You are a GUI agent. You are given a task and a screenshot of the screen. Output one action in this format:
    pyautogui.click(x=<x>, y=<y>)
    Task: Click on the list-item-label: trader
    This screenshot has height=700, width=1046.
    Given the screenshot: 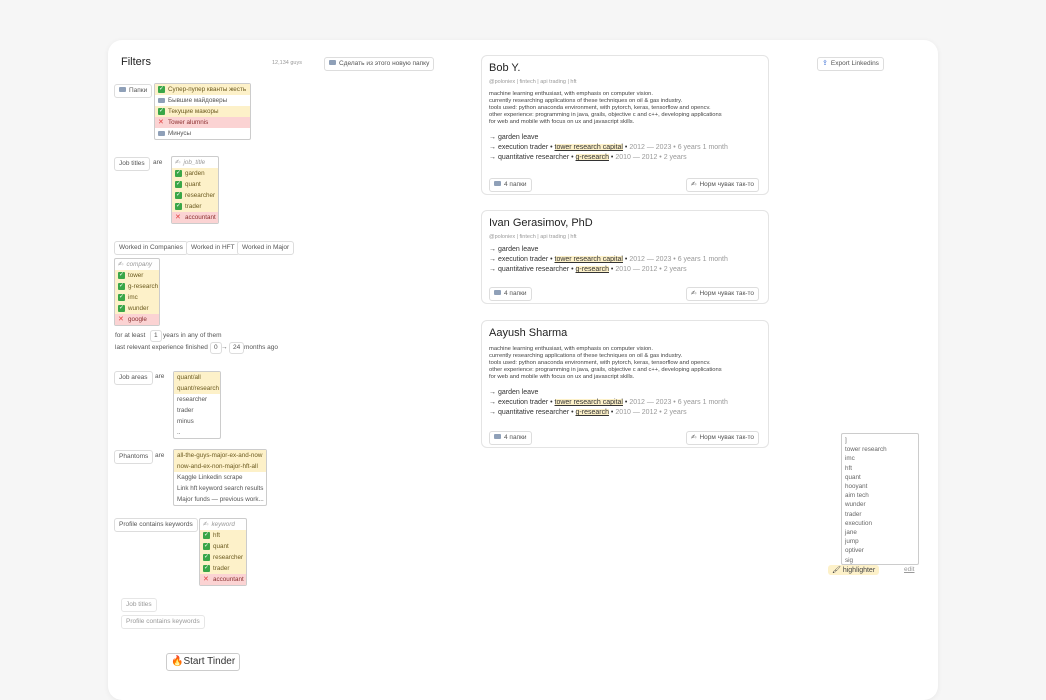 What is the action you would take?
    pyautogui.click(x=193, y=206)
    